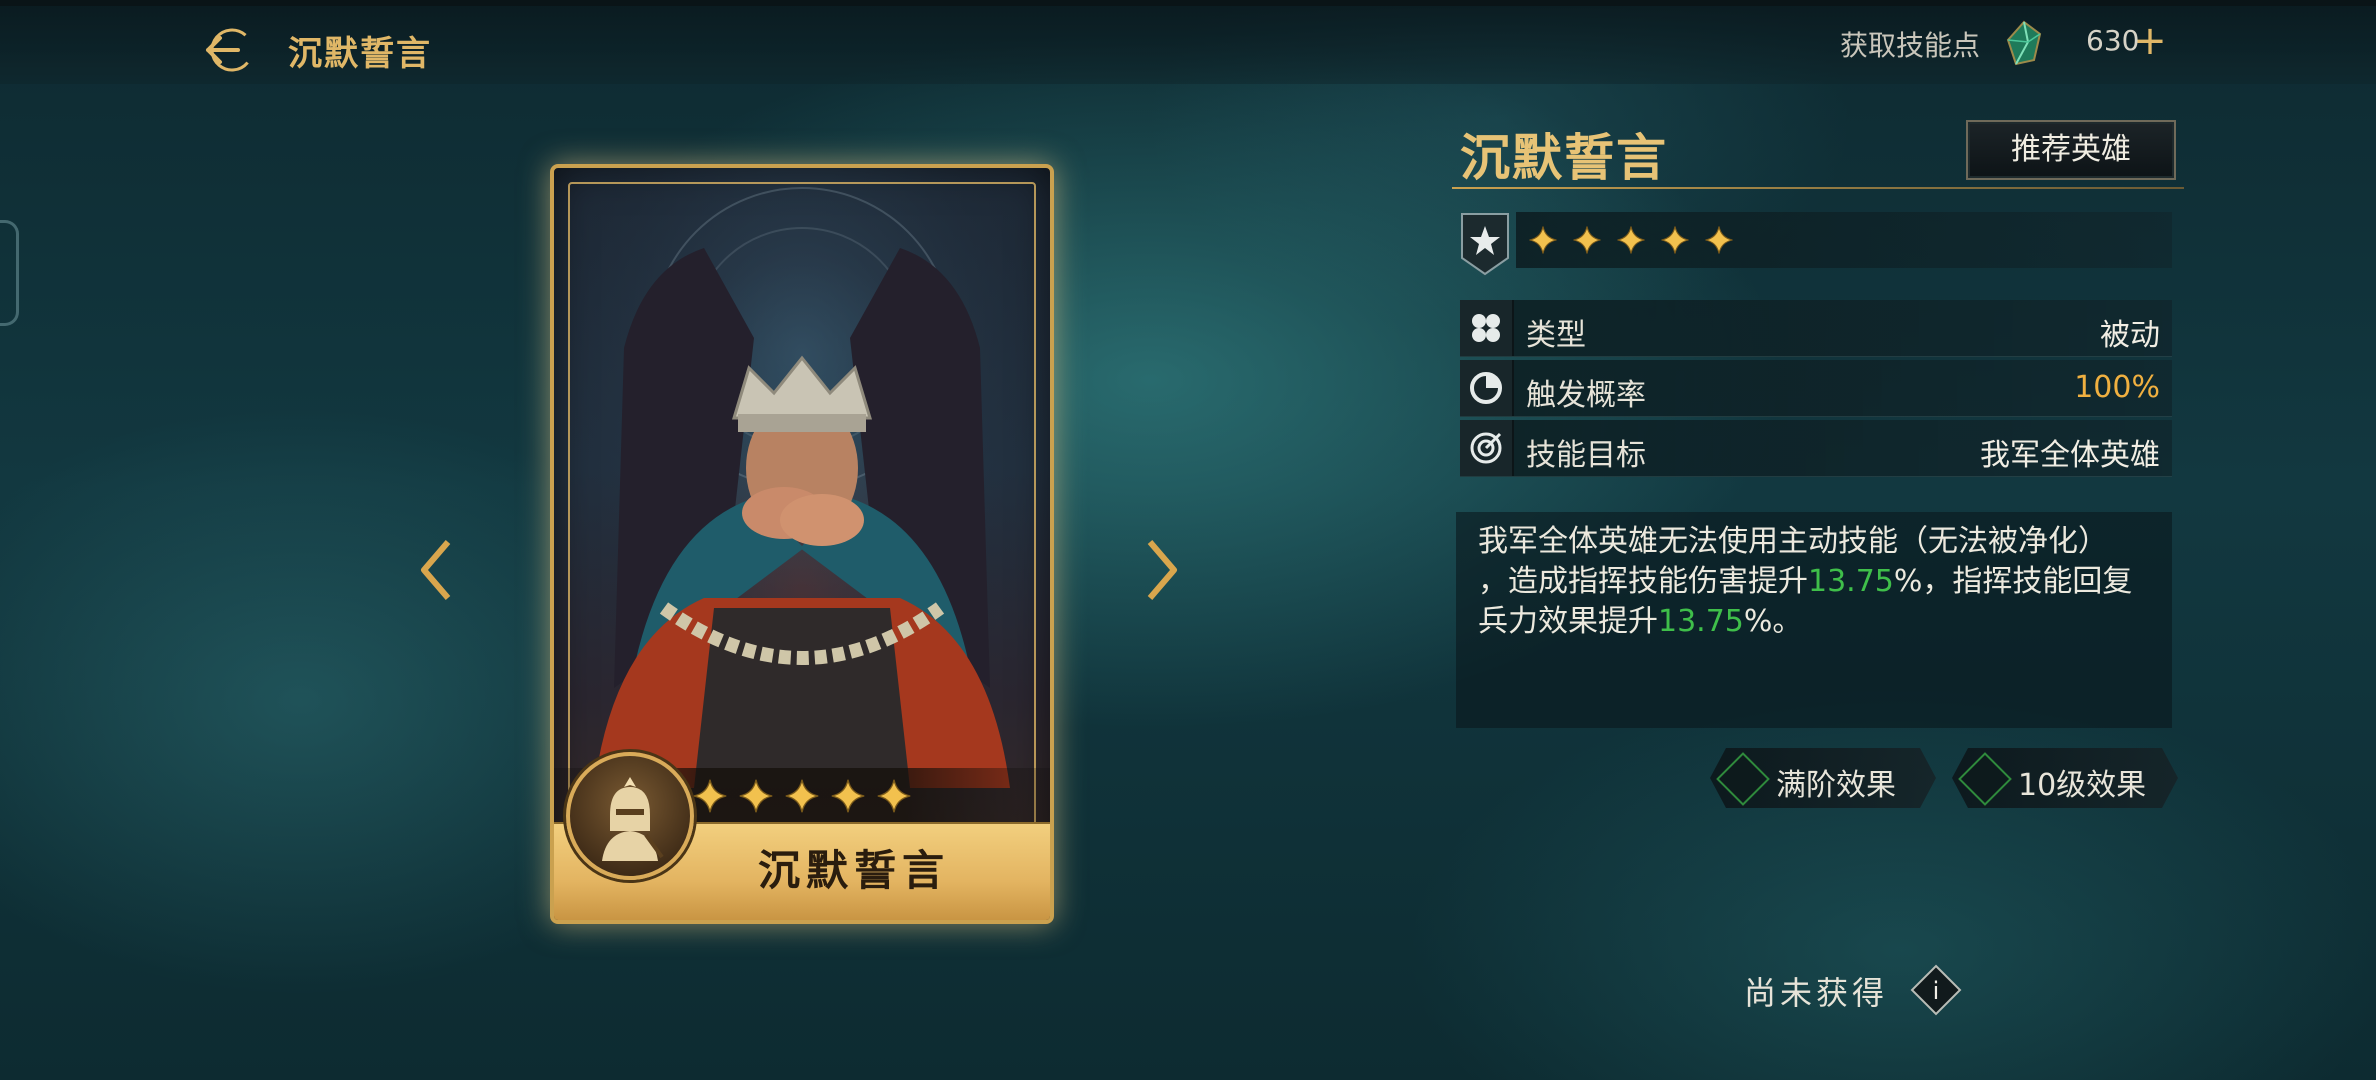 The image size is (2376, 1080). I want to click on knight-helmet-icon, so click(633, 819).